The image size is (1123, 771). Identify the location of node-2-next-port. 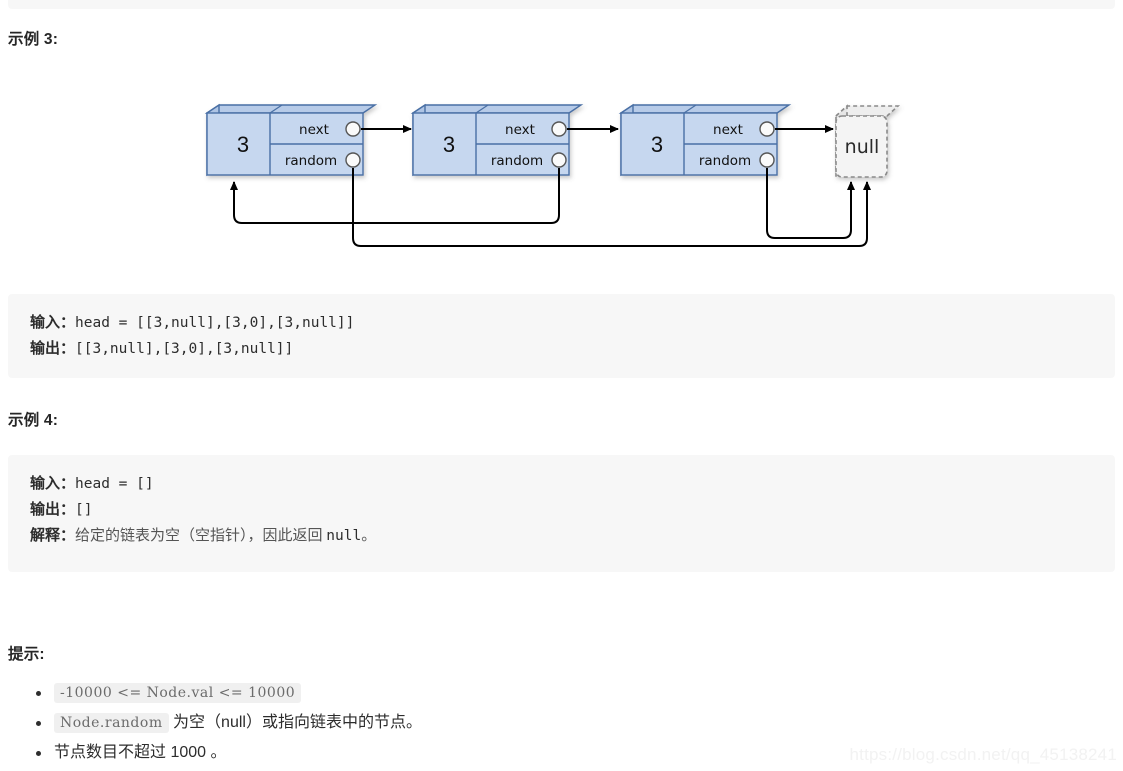
(767, 129).